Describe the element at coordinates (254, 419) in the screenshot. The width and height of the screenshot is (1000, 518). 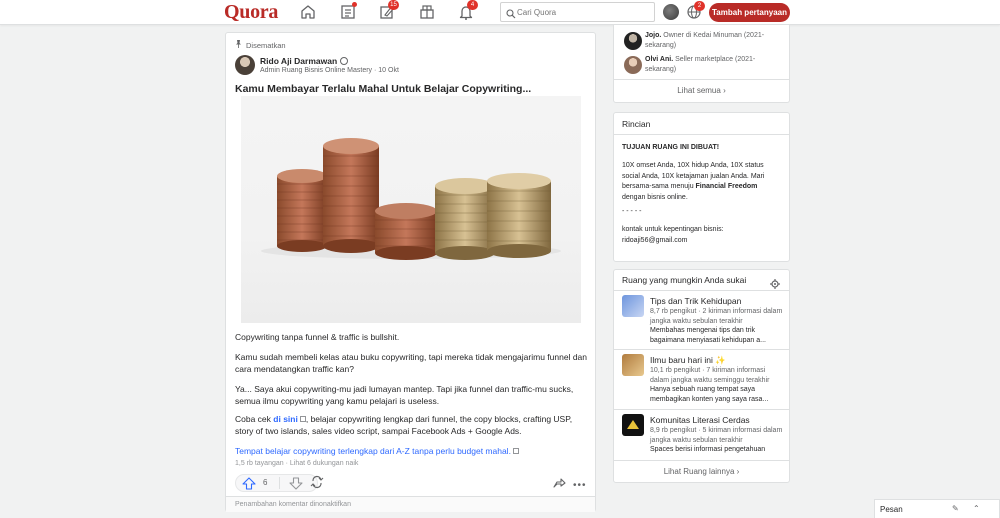
I see `p4-pre: Coba cek` at that location.